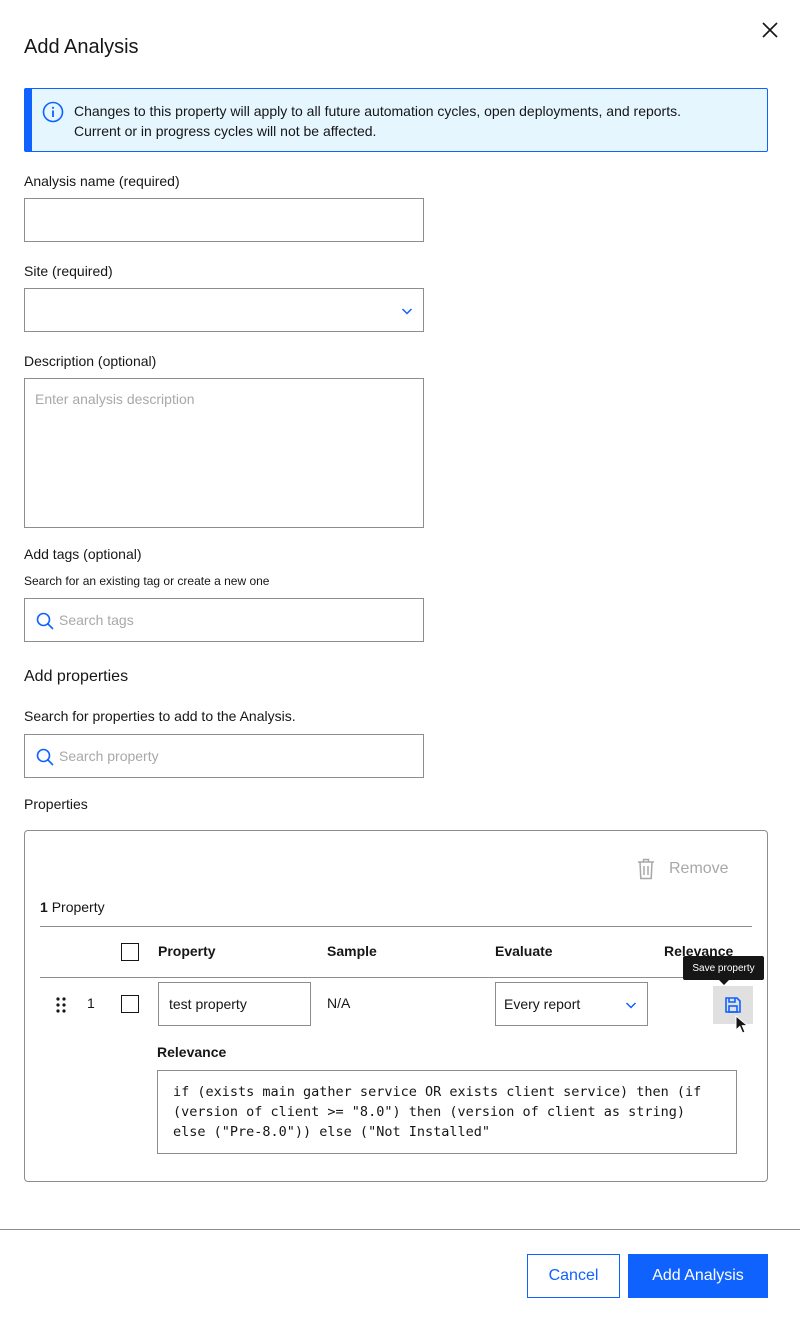  What do you see at coordinates (187, 951) in the screenshot?
I see `column-header-property: Property` at bounding box center [187, 951].